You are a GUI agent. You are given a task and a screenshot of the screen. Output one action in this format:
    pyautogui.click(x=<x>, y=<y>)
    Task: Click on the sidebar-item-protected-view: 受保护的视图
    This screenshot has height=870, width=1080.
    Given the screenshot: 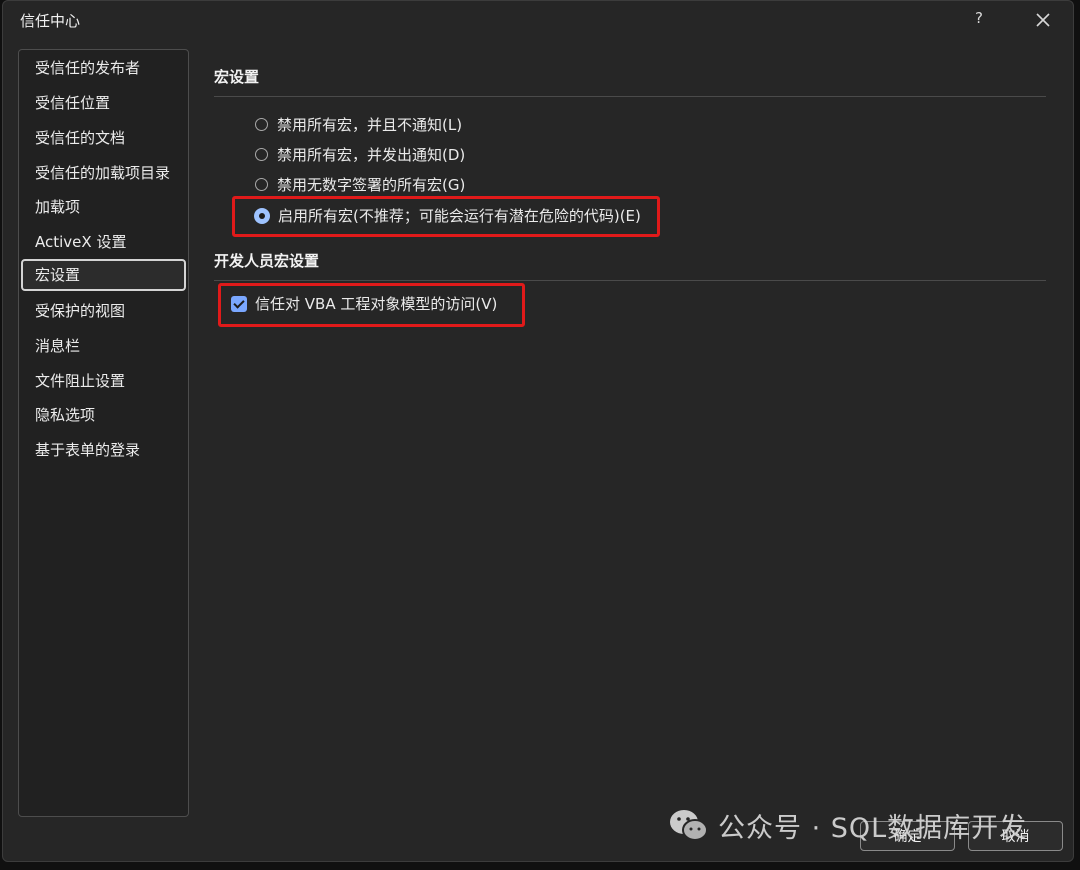 What is the action you would take?
    pyautogui.click(x=103, y=311)
    